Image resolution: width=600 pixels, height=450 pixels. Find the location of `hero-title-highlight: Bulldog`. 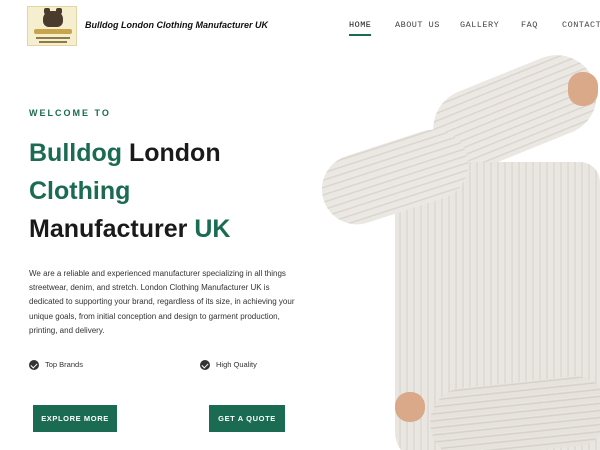

hero-title-highlight: Bulldog is located at coordinates (76, 153).